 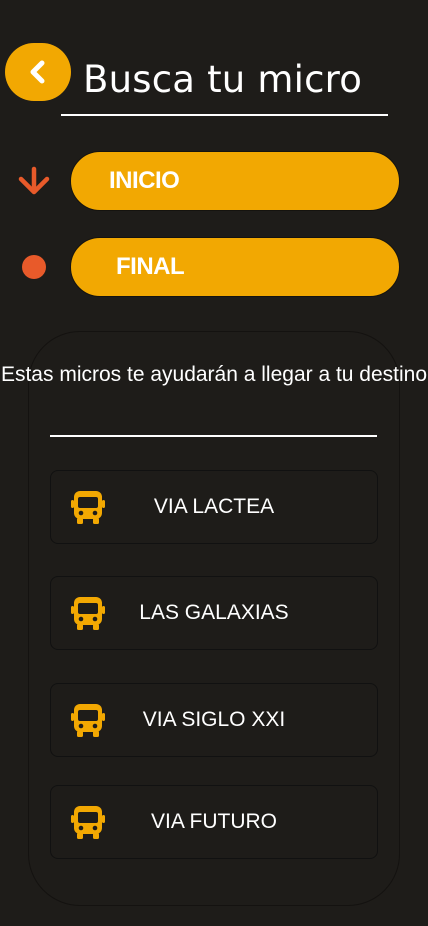 What do you see at coordinates (213, 436) in the screenshot?
I see `panel-divider` at bounding box center [213, 436].